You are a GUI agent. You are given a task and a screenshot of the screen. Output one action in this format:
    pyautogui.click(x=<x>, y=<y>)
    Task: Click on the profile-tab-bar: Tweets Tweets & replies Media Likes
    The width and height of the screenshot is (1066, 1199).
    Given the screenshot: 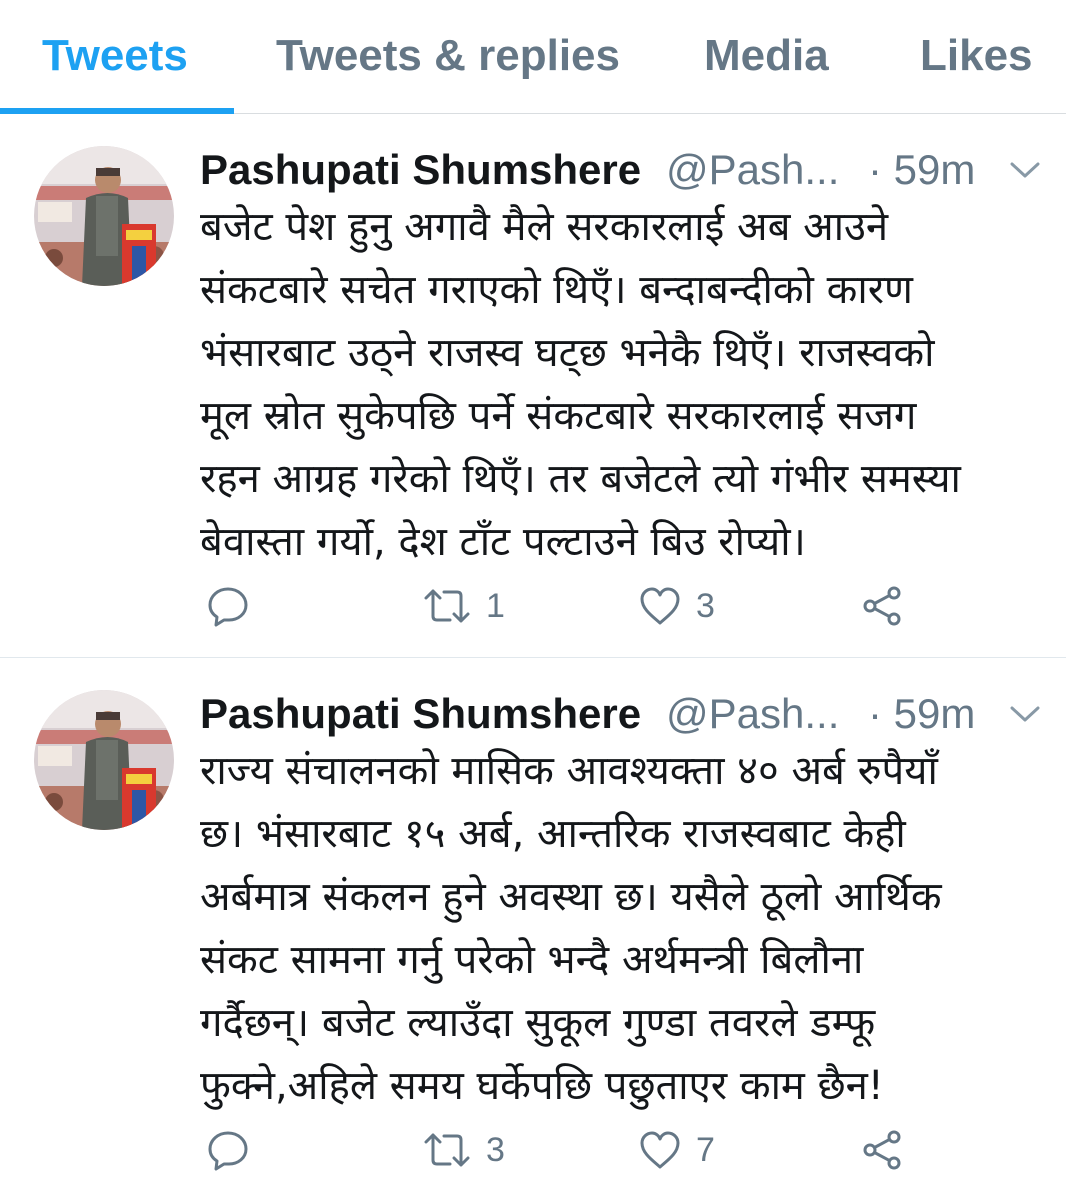 What is the action you would take?
    pyautogui.click(x=533, y=57)
    